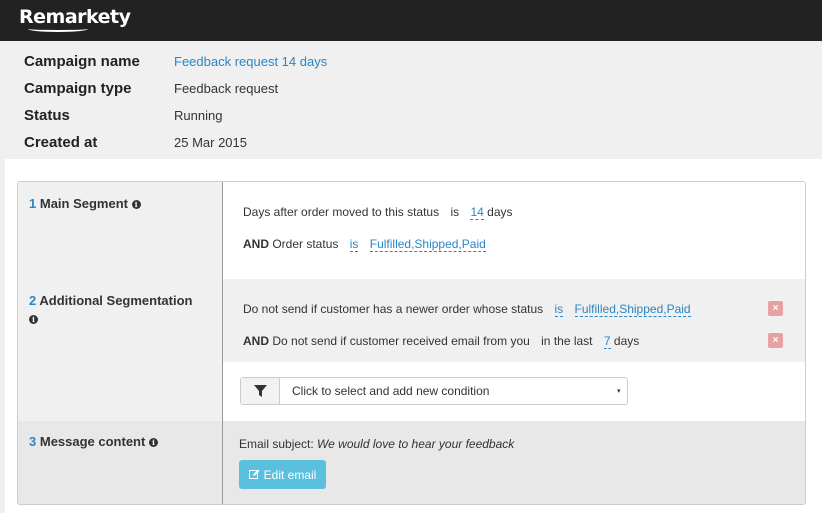 The width and height of the screenshot is (822, 513). What do you see at coordinates (290, 474) in the screenshot?
I see `edit-email-label: Edit email` at bounding box center [290, 474].